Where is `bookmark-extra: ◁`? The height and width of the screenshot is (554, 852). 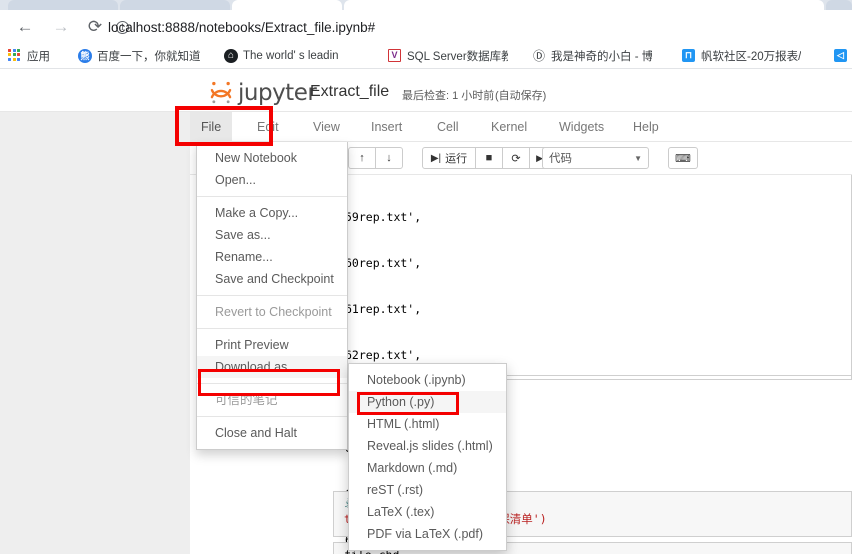
bookmark-extra: ◁ is located at coordinates (843, 55).